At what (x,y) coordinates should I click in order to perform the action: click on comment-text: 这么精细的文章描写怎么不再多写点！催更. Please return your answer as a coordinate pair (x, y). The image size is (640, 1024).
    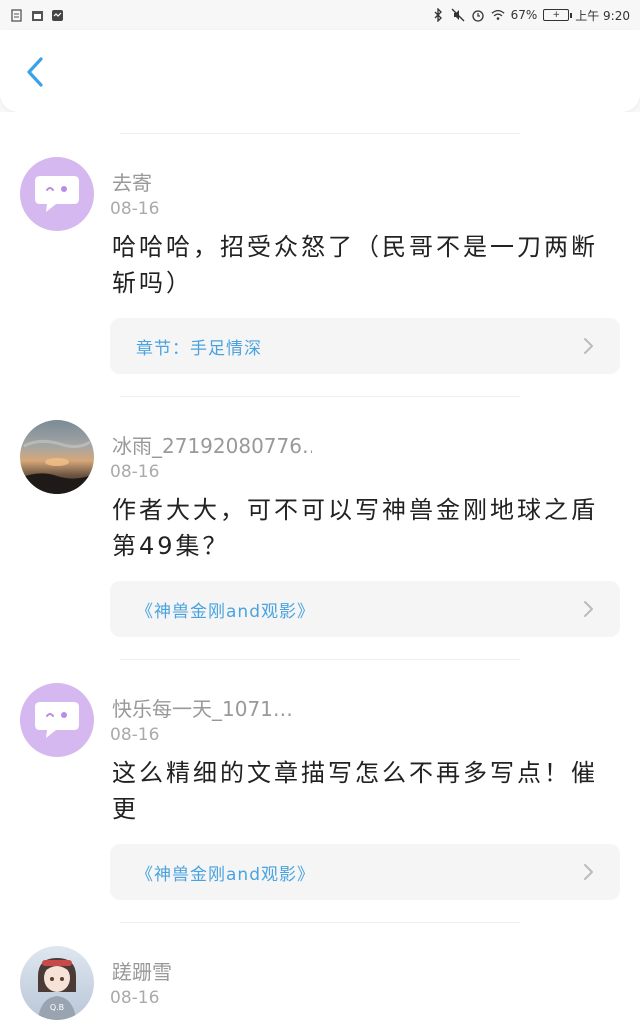
    Looking at the image, I should click on (355, 791).